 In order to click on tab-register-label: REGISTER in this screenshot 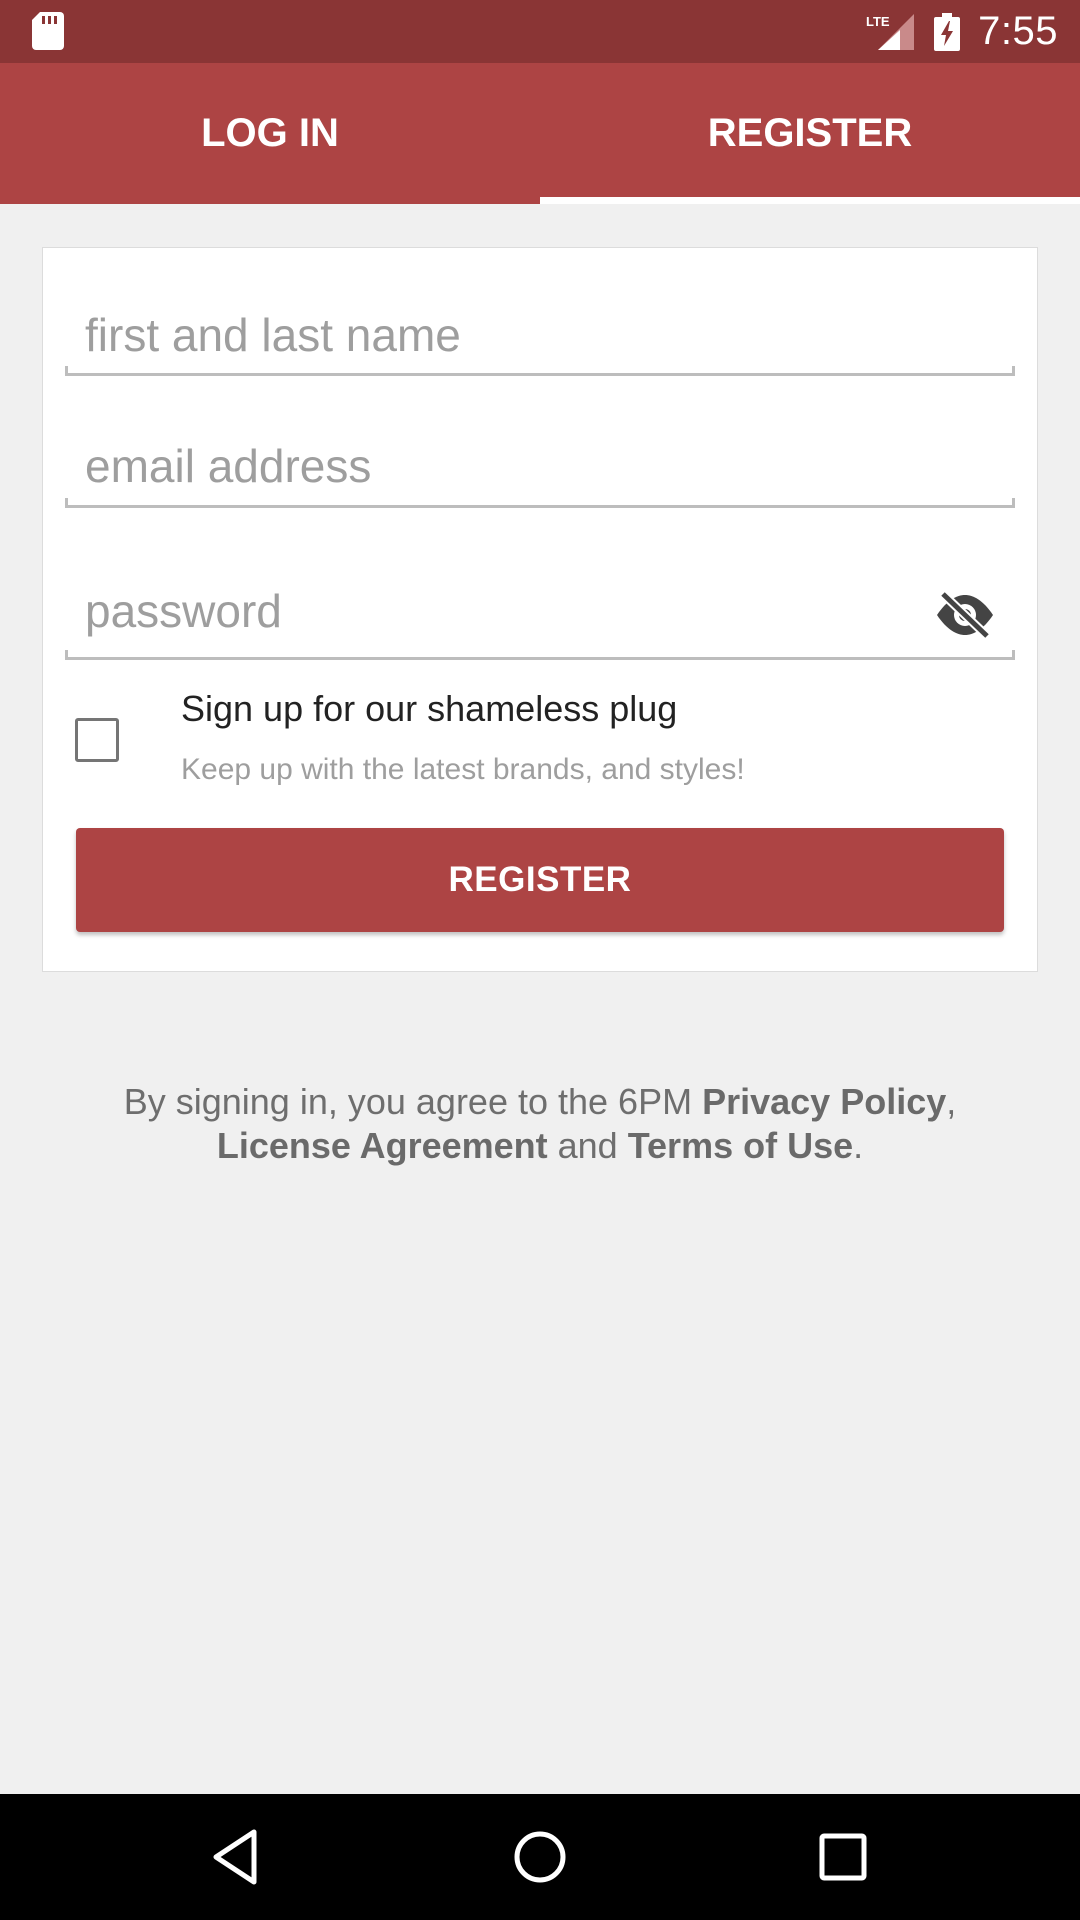, I will do `click(810, 133)`.